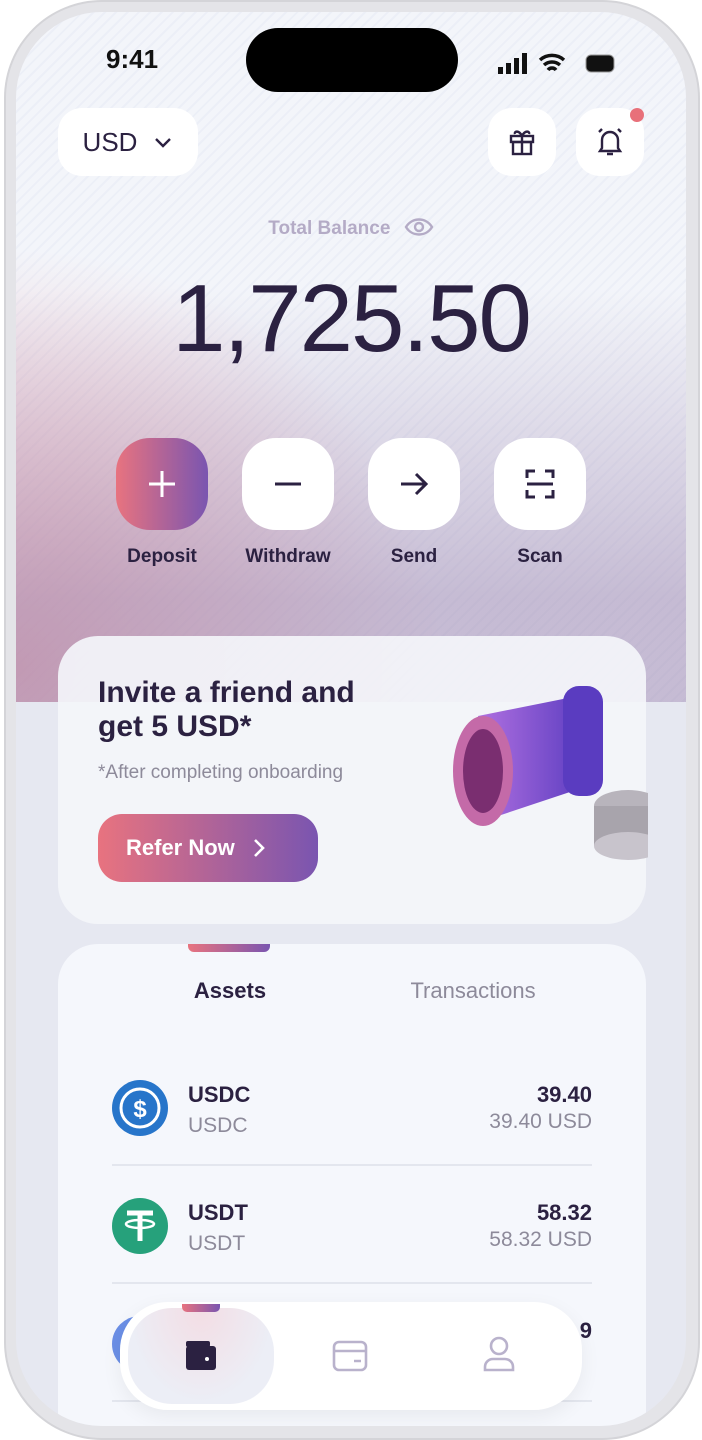 This screenshot has width=702, height=1440. I want to click on currency-selector: USD, so click(128, 142).